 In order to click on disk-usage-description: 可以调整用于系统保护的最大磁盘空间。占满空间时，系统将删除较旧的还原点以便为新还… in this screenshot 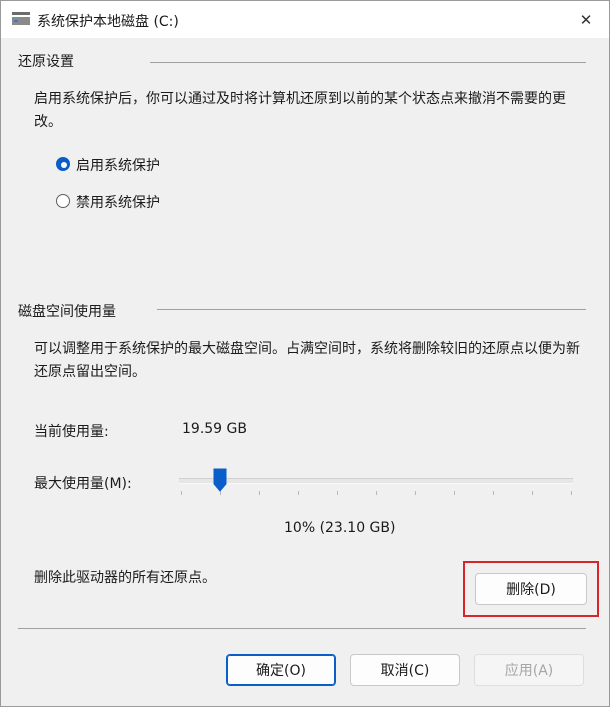, I will do `click(307, 360)`.